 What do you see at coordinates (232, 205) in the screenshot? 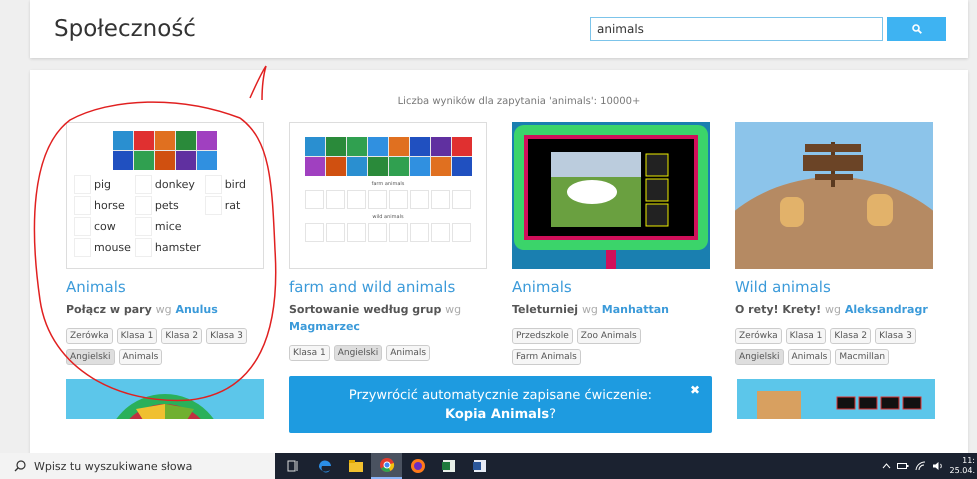
I see `word-label: rat` at bounding box center [232, 205].